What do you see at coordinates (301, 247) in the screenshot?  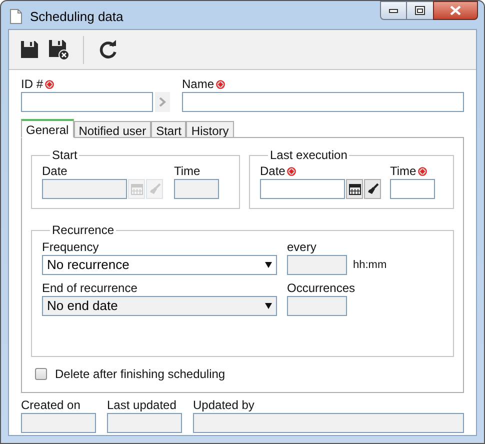 I see `field-label: every` at bounding box center [301, 247].